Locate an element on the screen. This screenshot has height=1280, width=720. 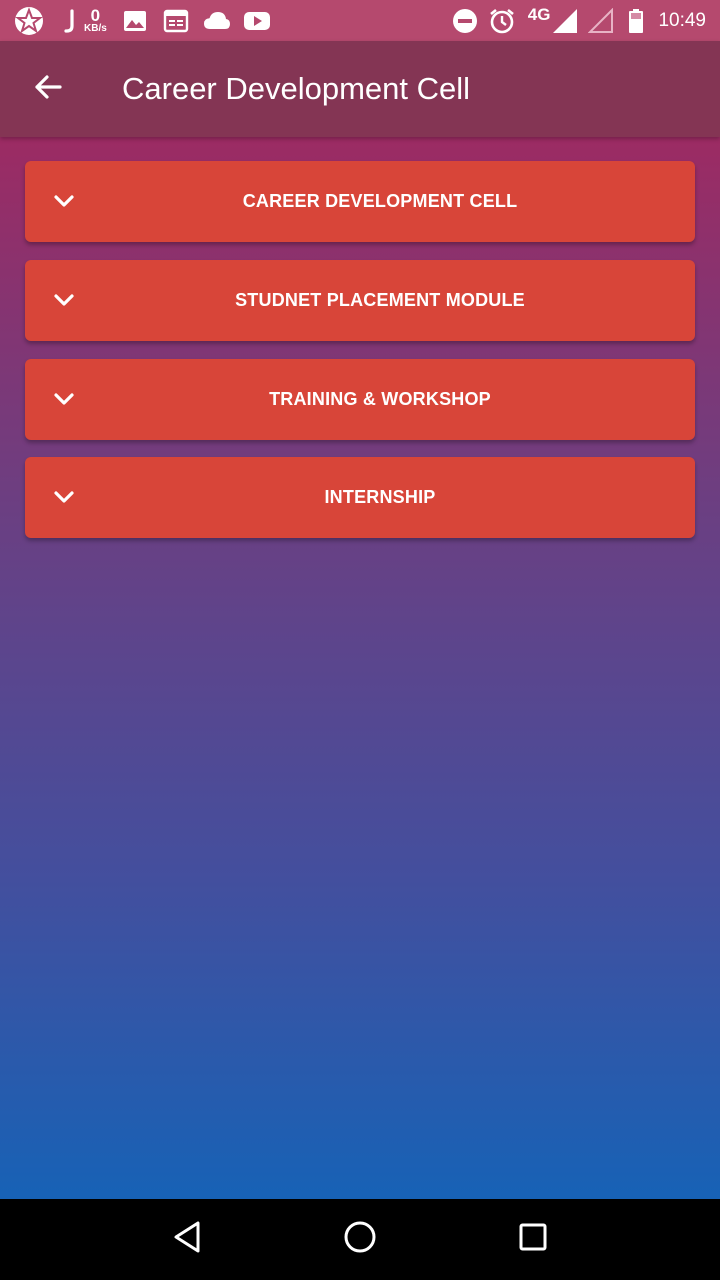
j-app-icon is located at coordinates (70, 20).